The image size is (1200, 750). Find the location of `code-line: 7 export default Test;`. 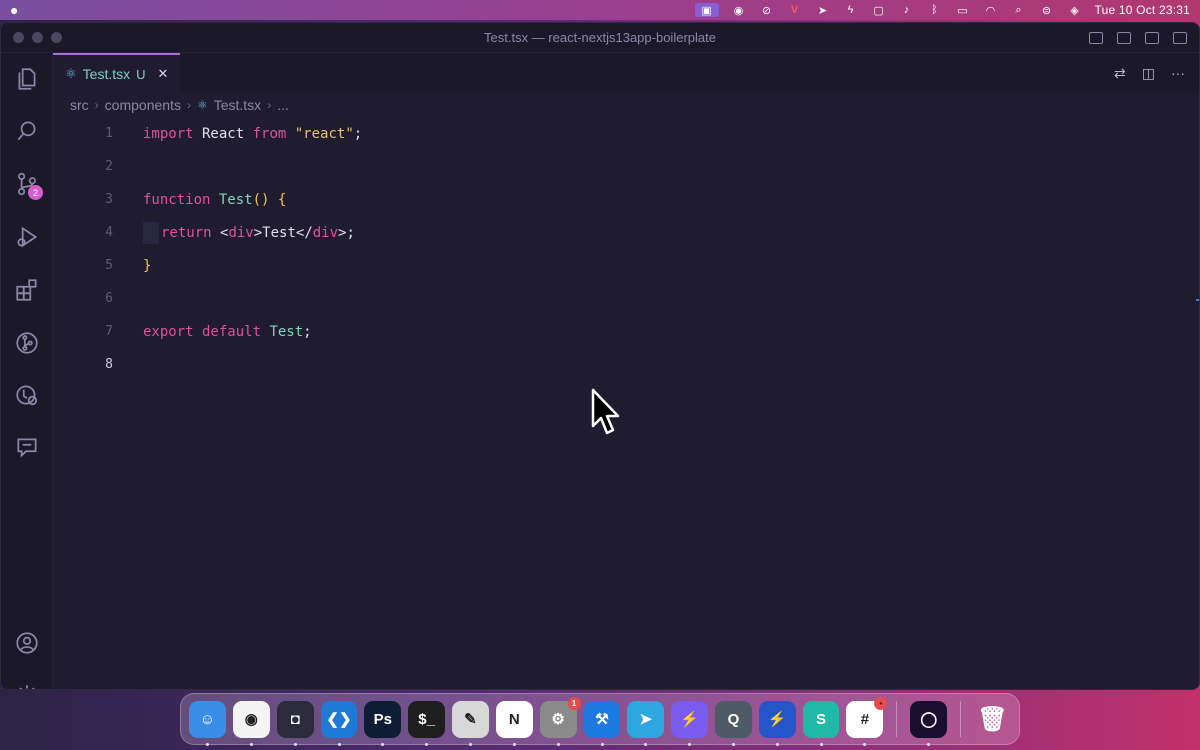

code-line: 7 export default Test; is located at coordinates (626, 331).